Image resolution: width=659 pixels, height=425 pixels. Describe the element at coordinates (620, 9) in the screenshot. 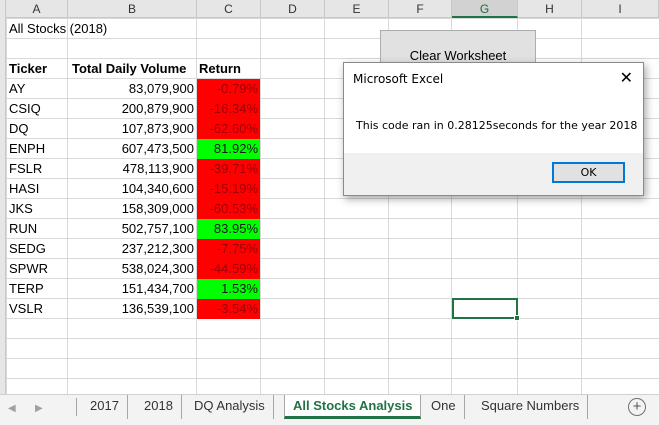

I see `column-header-i: I` at that location.